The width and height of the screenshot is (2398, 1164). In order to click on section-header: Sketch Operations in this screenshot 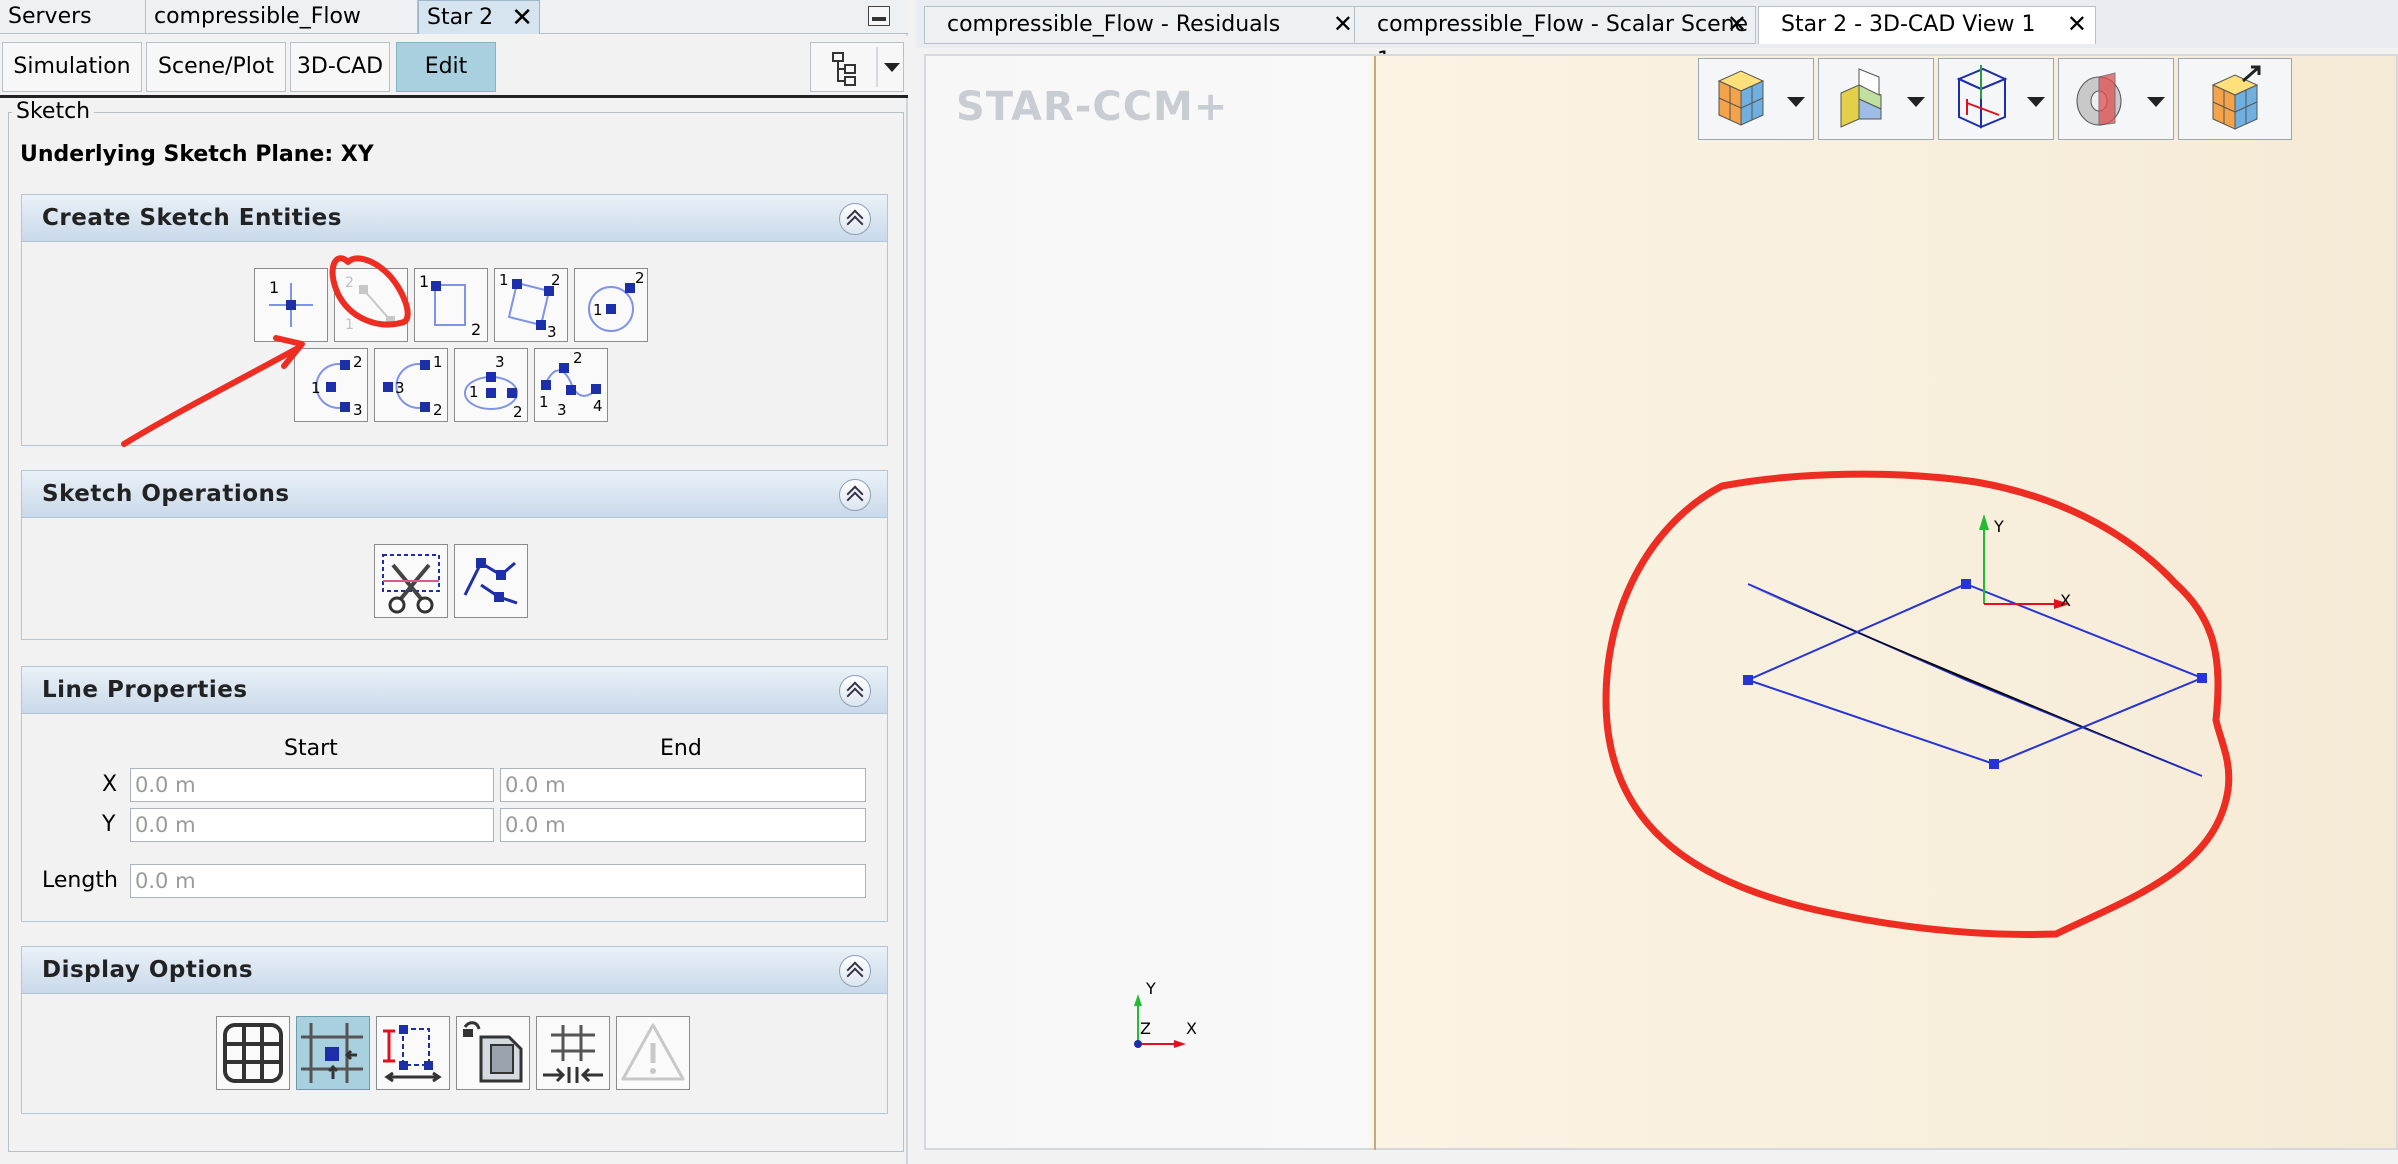, I will do `click(454, 494)`.